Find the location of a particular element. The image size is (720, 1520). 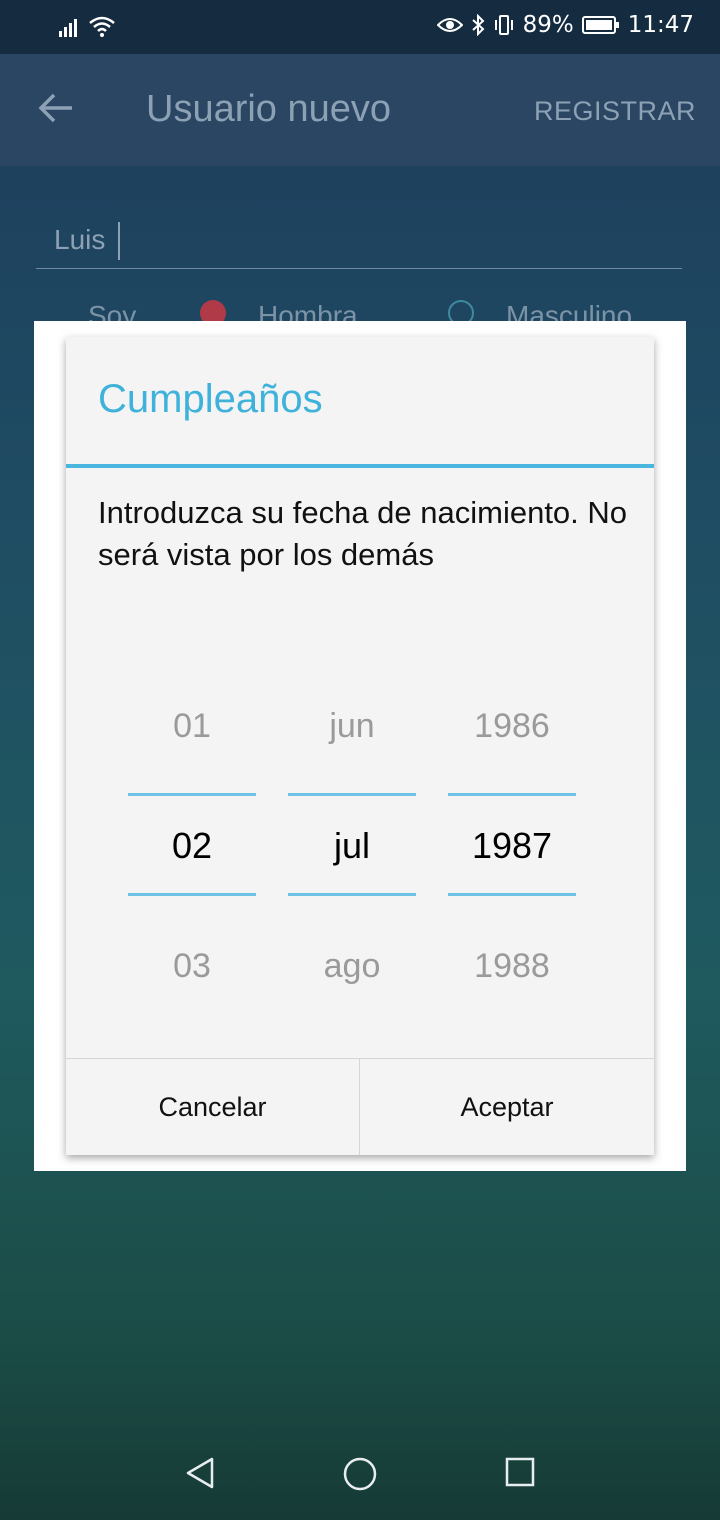

signal-icon is located at coordinates (68, 28).